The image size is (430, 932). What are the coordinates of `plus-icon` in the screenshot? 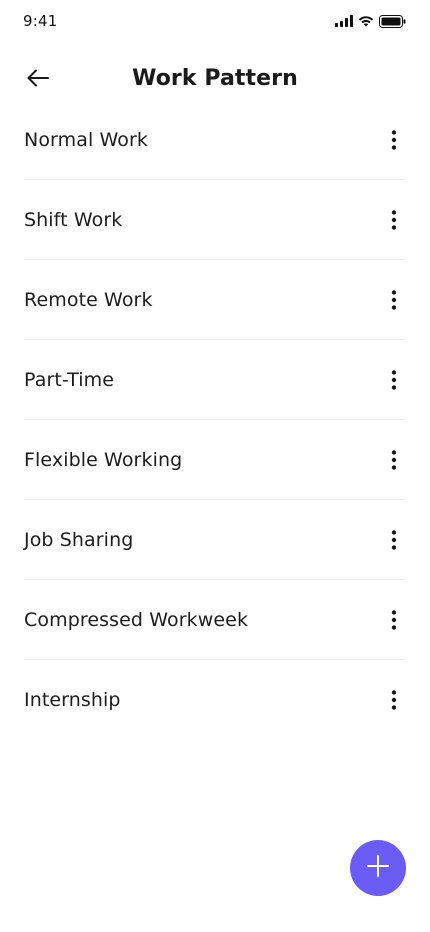 It's located at (378, 868).